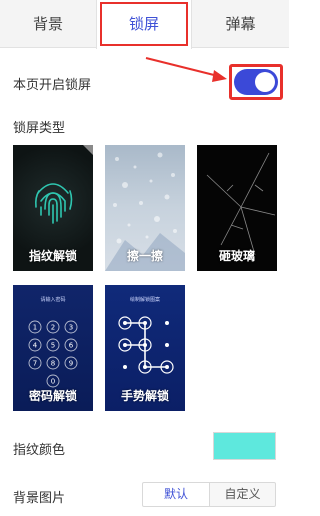  What do you see at coordinates (144, 256) in the screenshot?
I see `lock-type-caption: 擦一擦` at bounding box center [144, 256].